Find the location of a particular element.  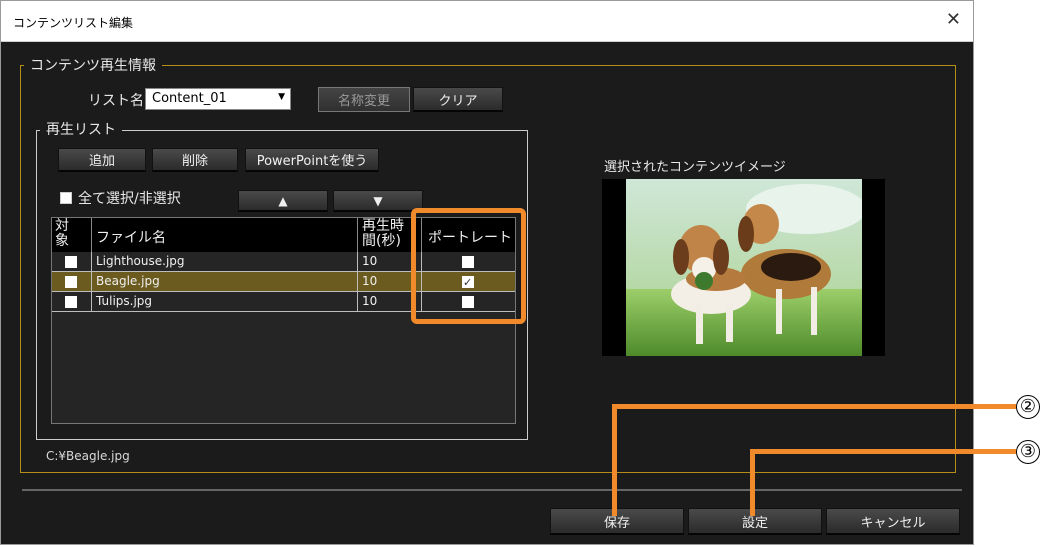

callout-2-badge: ② is located at coordinates (1028, 407).